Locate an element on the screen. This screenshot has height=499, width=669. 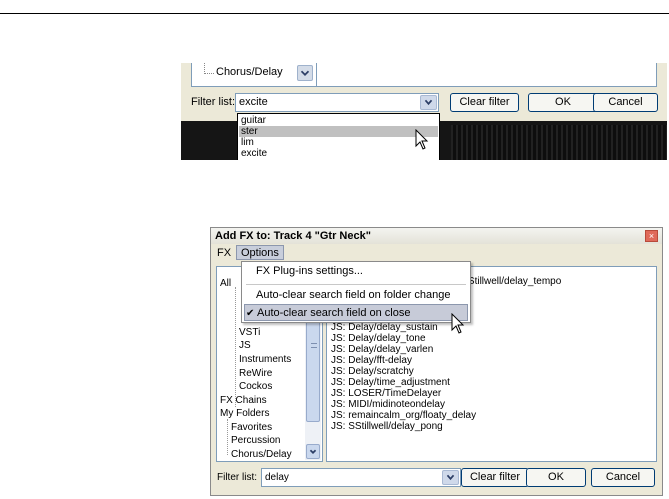
plugin-row: JS: Delay/delay_tone is located at coordinates (378, 338).